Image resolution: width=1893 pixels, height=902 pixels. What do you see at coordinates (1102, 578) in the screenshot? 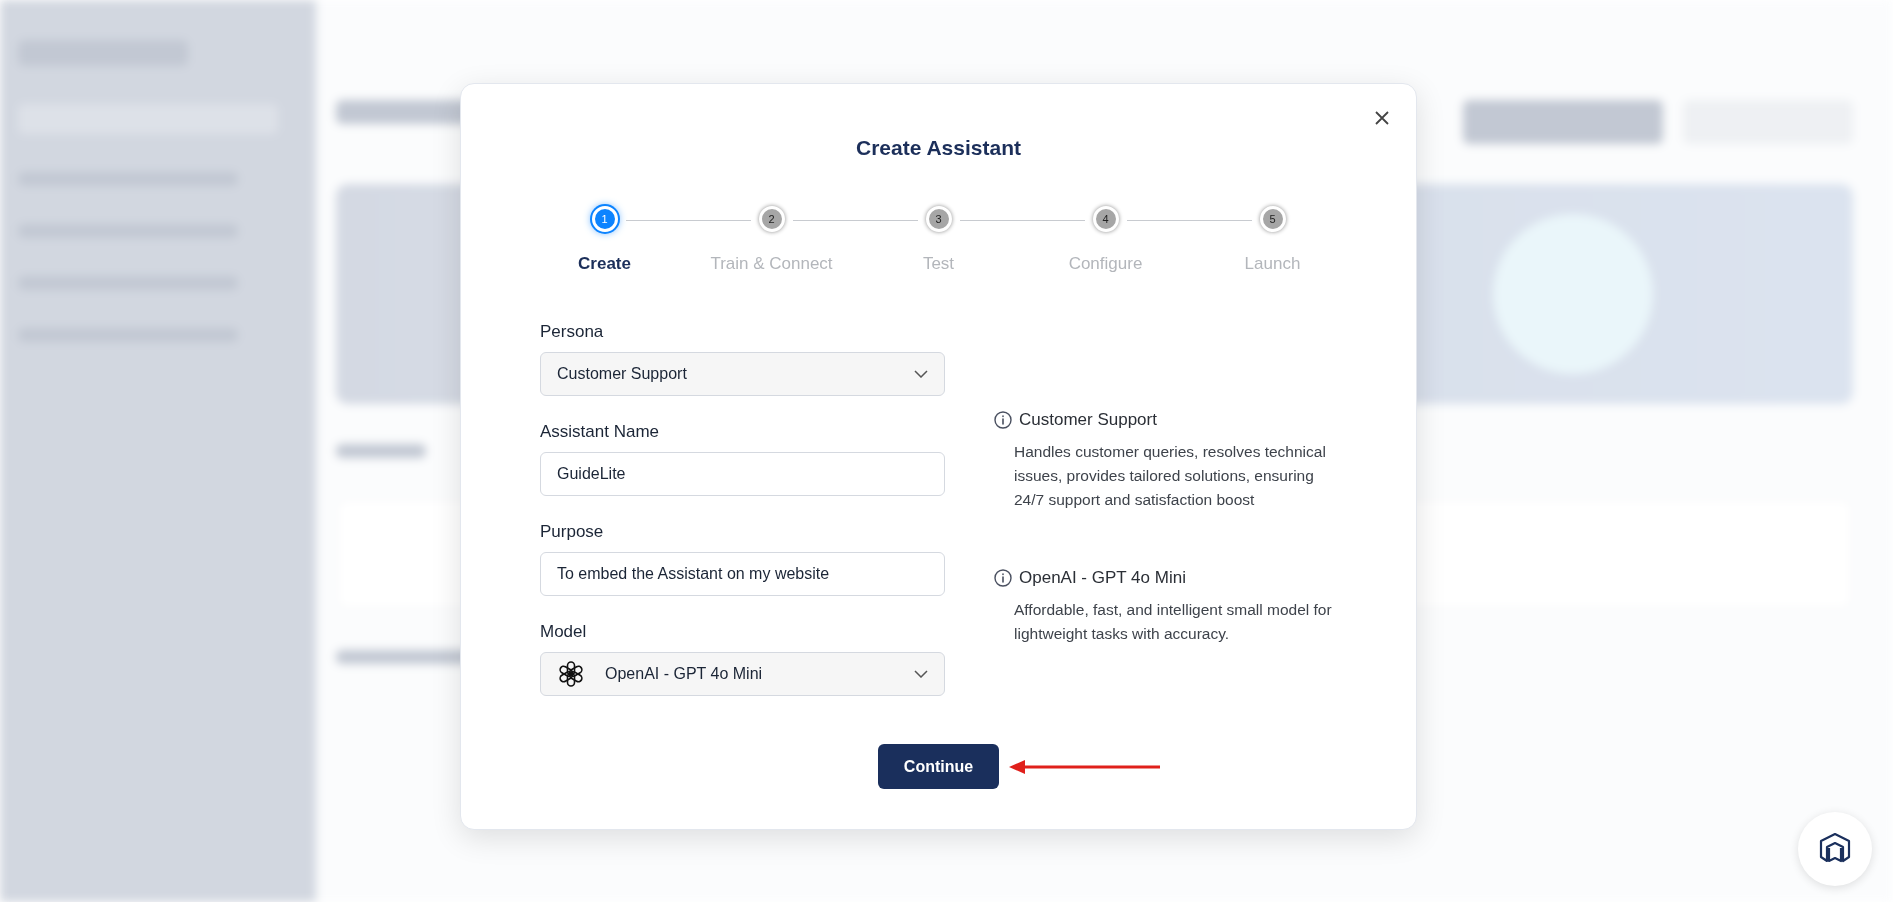
I see `info-title: OpenAI - GPT 4o Mini` at bounding box center [1102, 578].